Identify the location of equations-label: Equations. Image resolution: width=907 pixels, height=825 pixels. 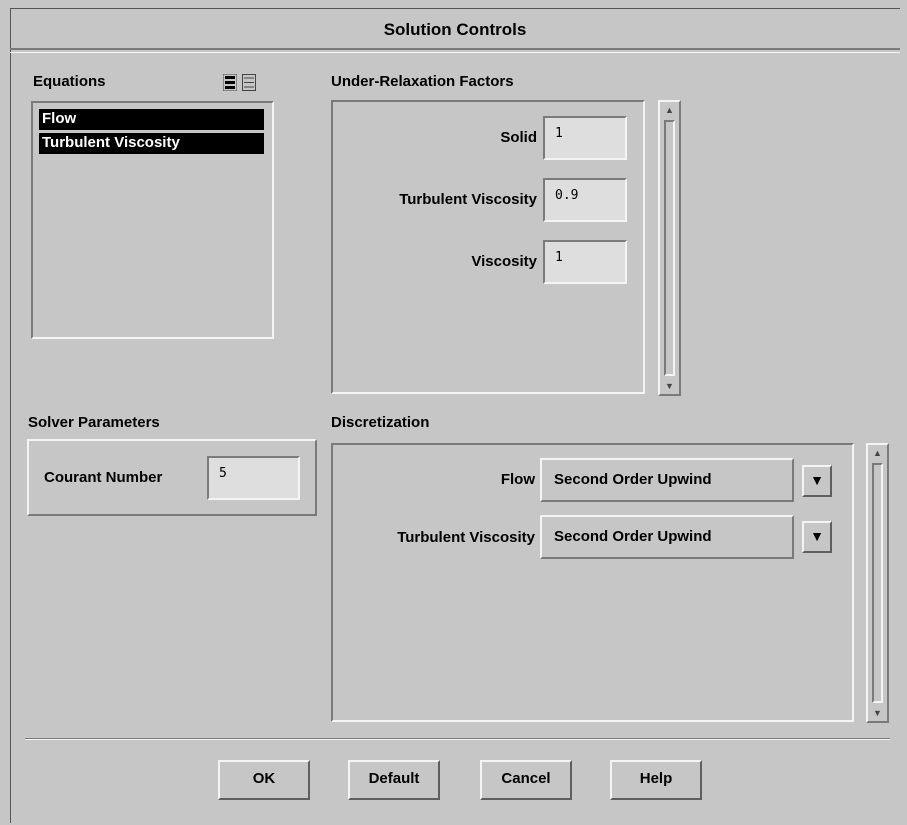
(69, 81).